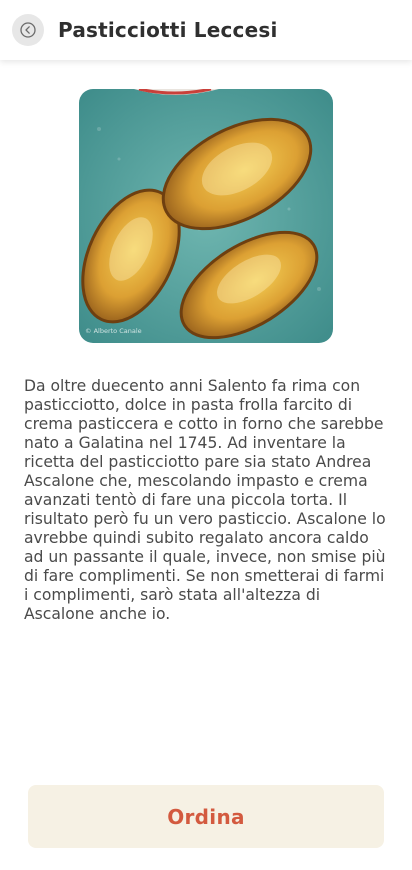 This screenshot has width=412, height=870. I want to click on back-arrow-circle-icon, so click(28, 30).